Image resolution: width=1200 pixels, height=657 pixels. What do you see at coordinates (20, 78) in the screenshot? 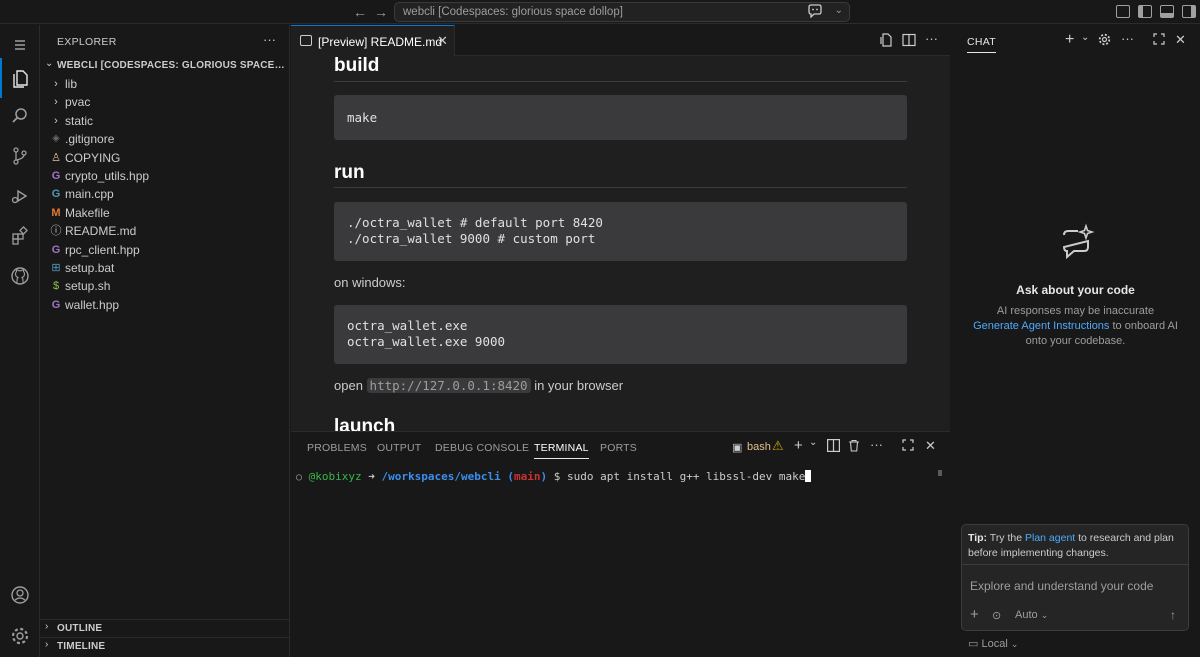
I see `explorer-icon` at bounding box center [20, 78].